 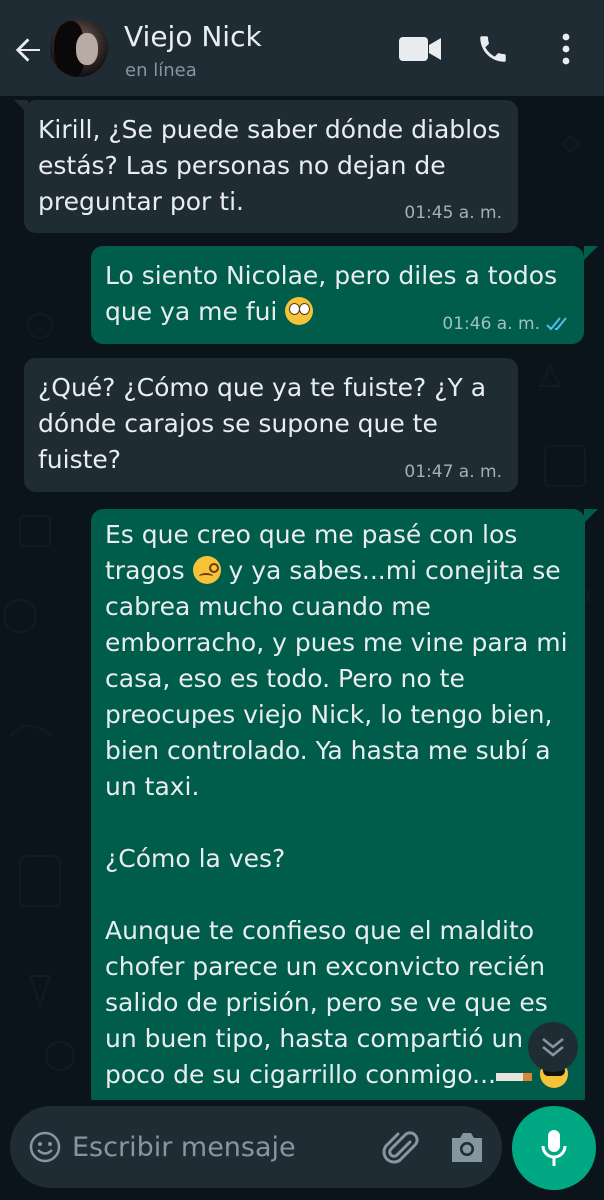 I want to click on back-arrow-icon, so click(x=28, y=50).